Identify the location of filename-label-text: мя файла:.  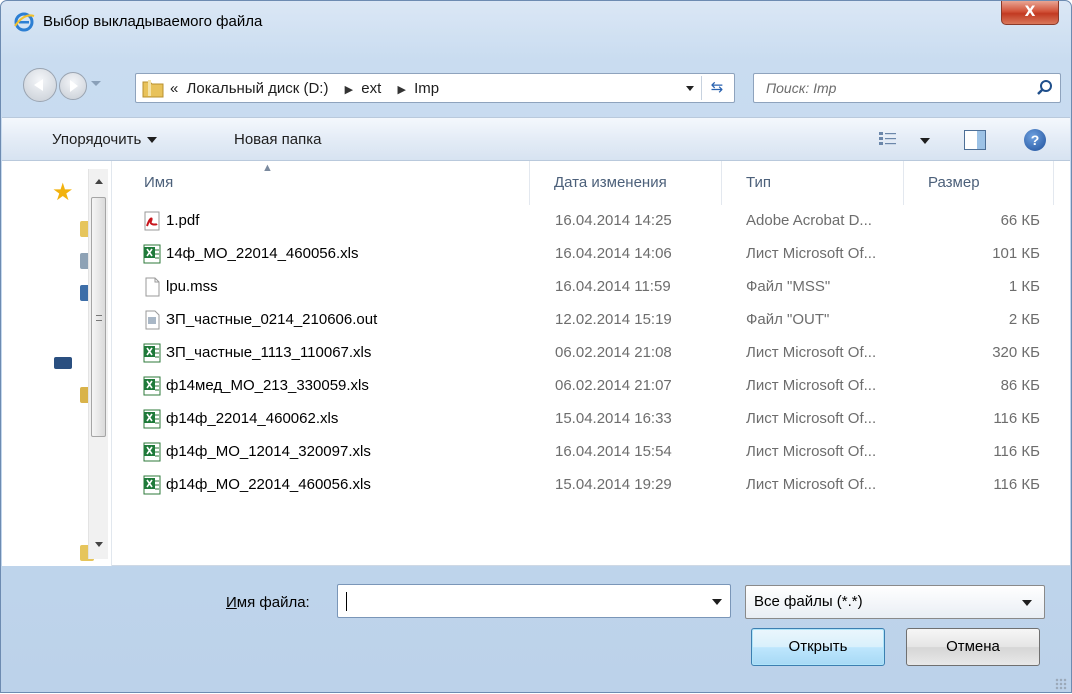
(273, 602).